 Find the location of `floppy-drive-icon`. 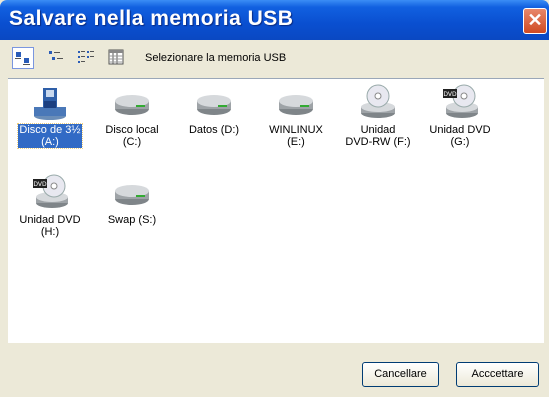

floppy-drive-icon is located at coordinates (50, 104).